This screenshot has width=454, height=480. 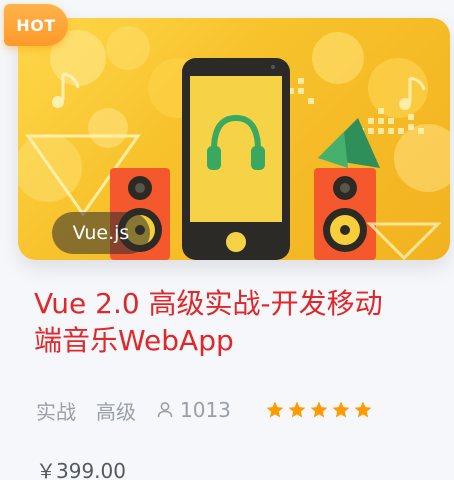 I want to click on course-title: Vue 2.0 高级实战-开发移动 端音乐WebApp, so click(x=239, y=322).